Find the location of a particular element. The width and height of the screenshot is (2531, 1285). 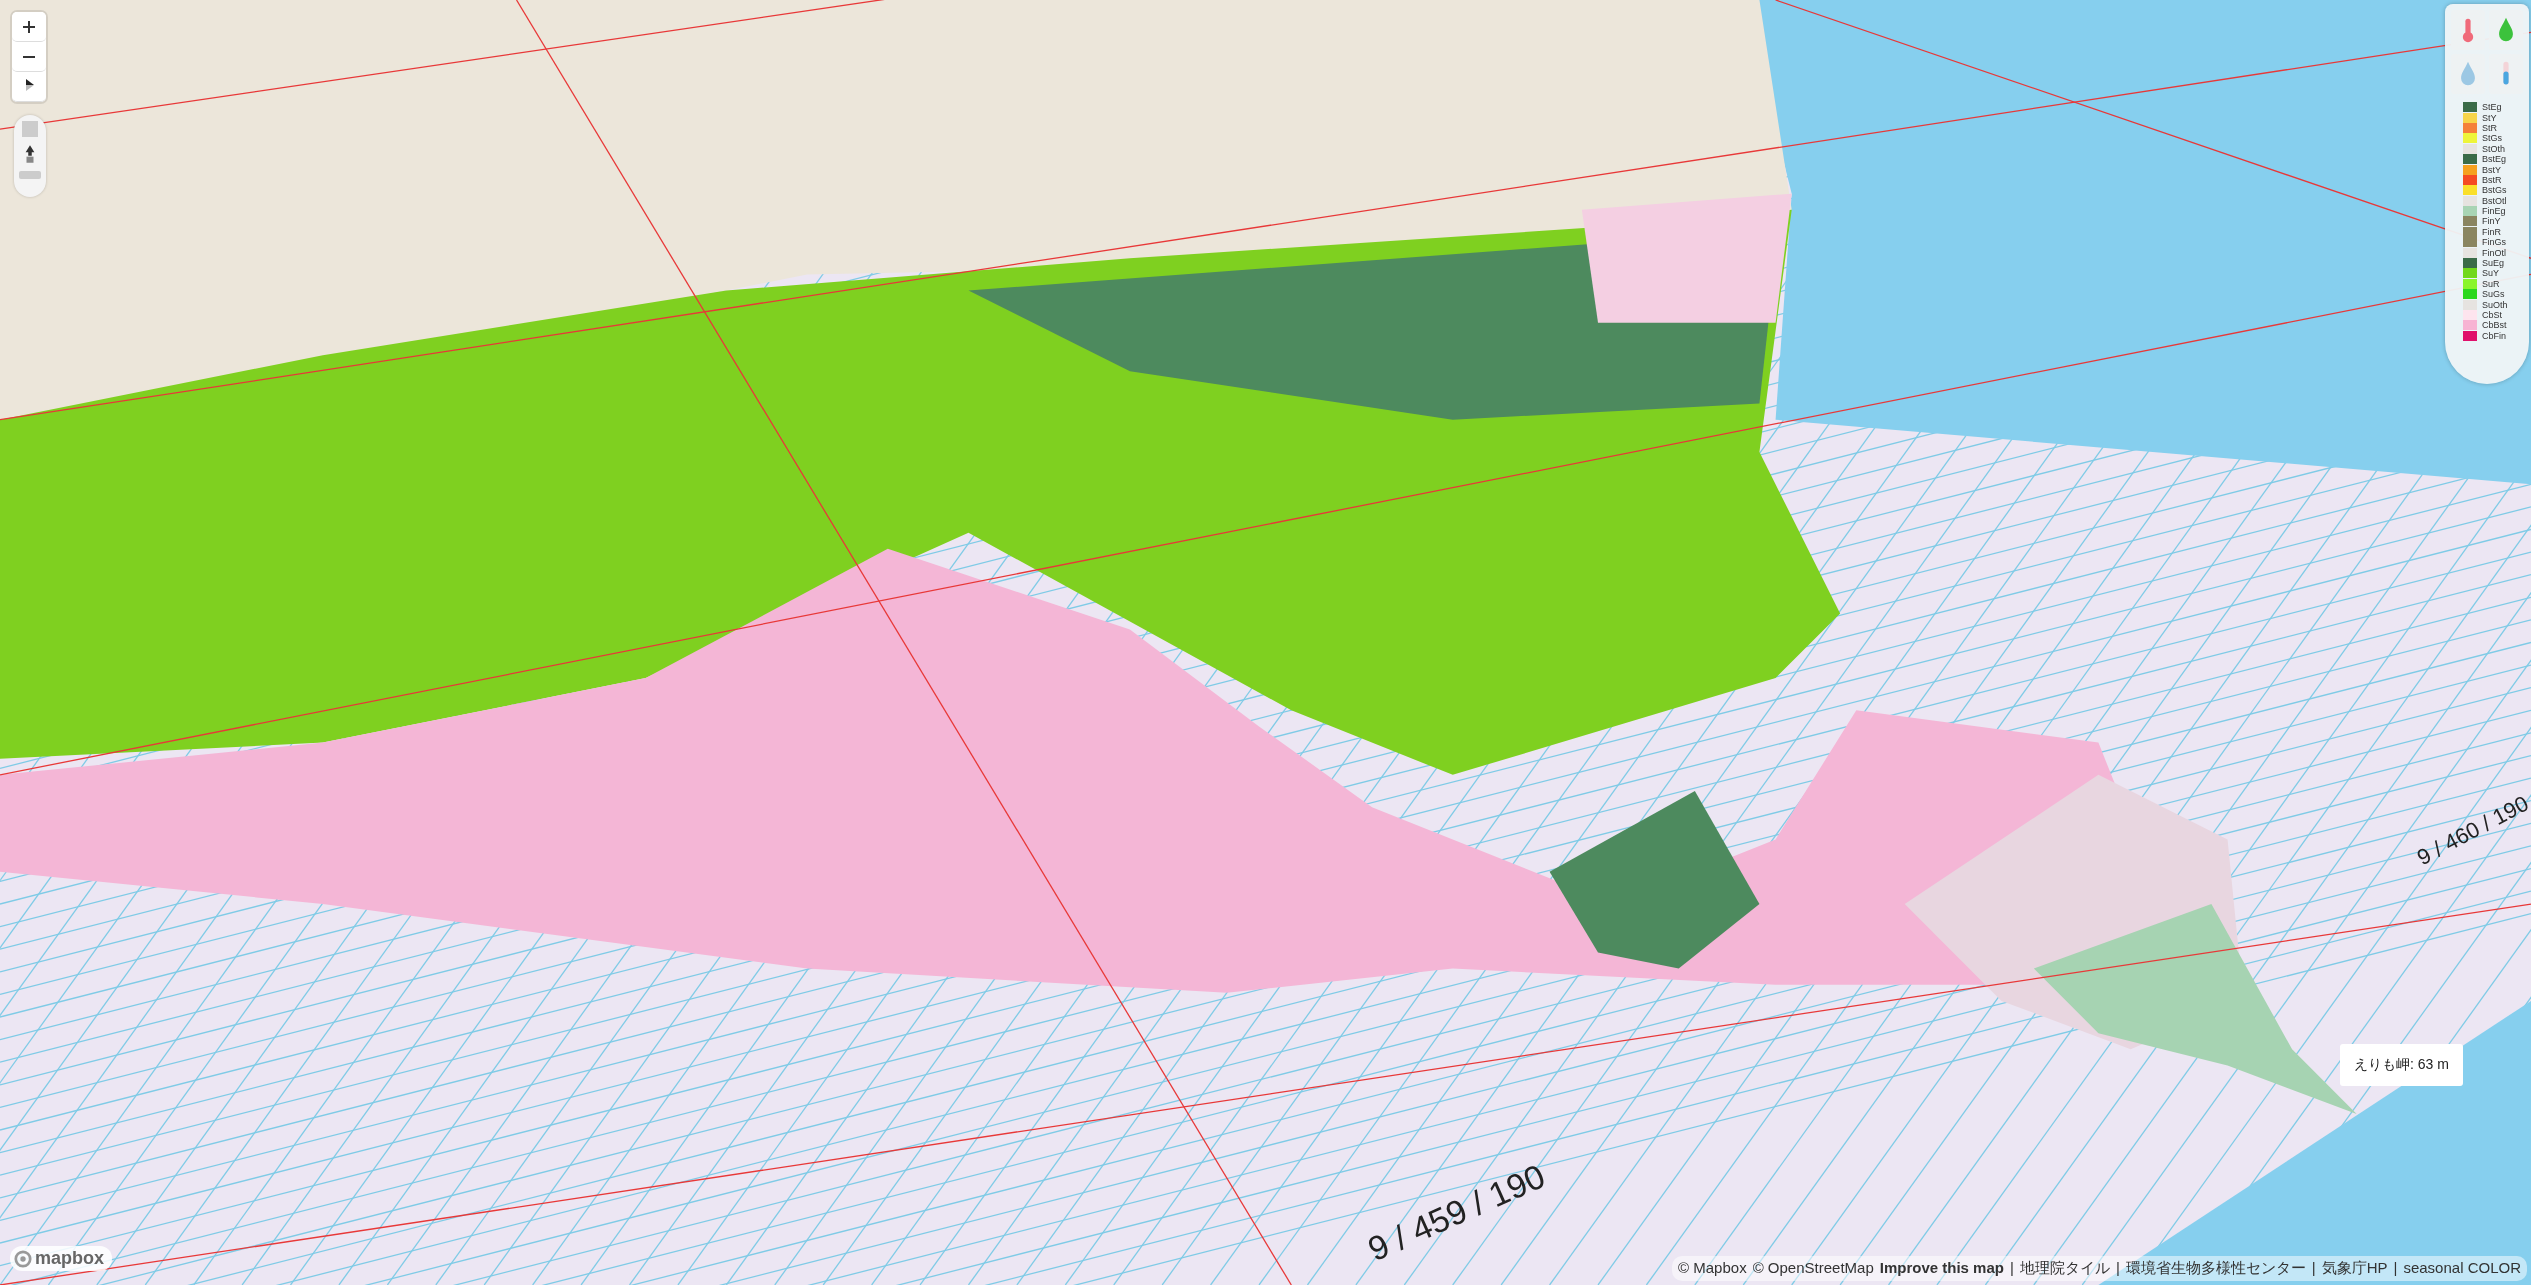

pitch-control is located at coordinates (30, 156).